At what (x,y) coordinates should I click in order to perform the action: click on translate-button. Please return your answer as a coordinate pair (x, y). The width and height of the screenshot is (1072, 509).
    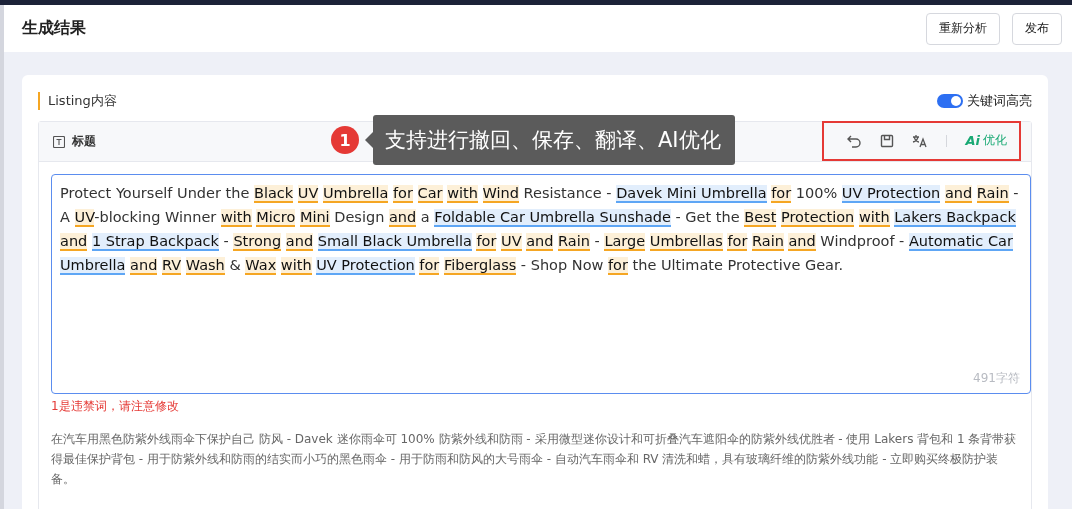
    Looking at the image, I should click on (920, 140).